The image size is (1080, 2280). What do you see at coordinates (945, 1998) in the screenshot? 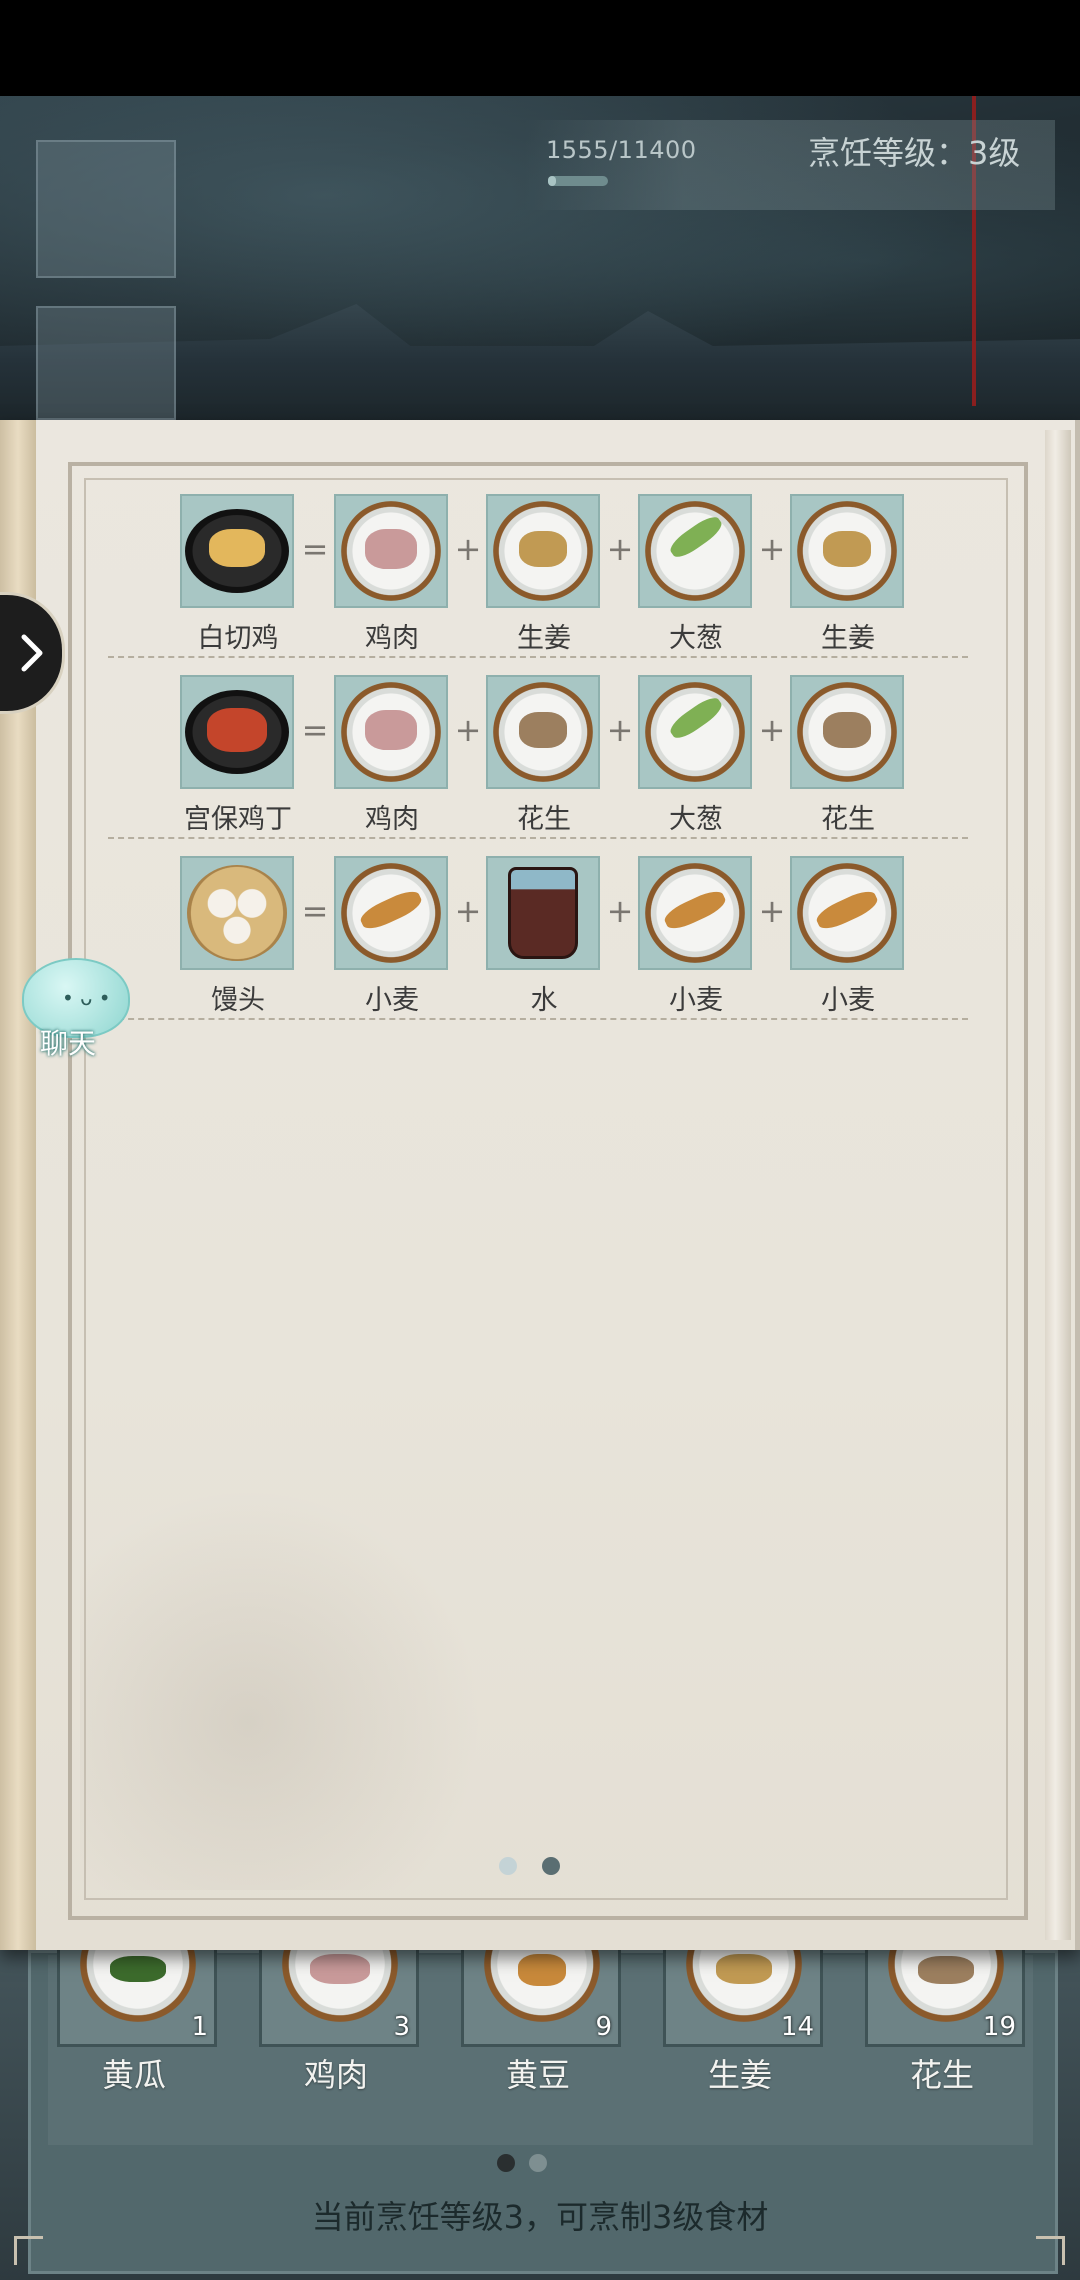
I see `inventory-slot-peanut: 19` at bounding box center [945, 1998].